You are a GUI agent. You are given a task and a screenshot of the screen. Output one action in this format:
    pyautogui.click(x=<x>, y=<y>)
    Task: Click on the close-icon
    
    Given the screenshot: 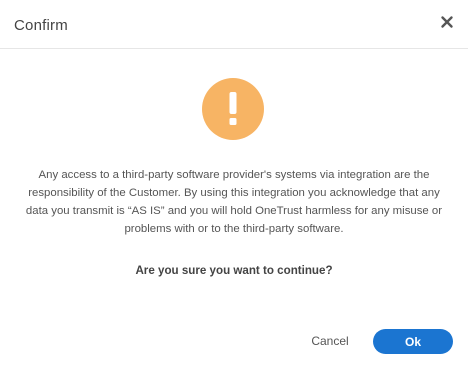 What is the action you would take?
    pyautogui.click(x=447, y=22)
    